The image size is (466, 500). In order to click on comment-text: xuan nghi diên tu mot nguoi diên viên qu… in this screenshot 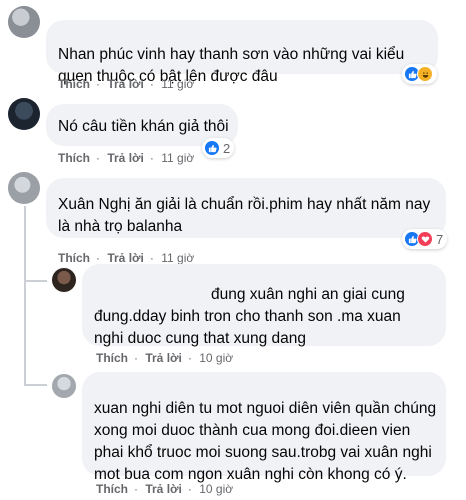, I will do `click(265, 441)`.